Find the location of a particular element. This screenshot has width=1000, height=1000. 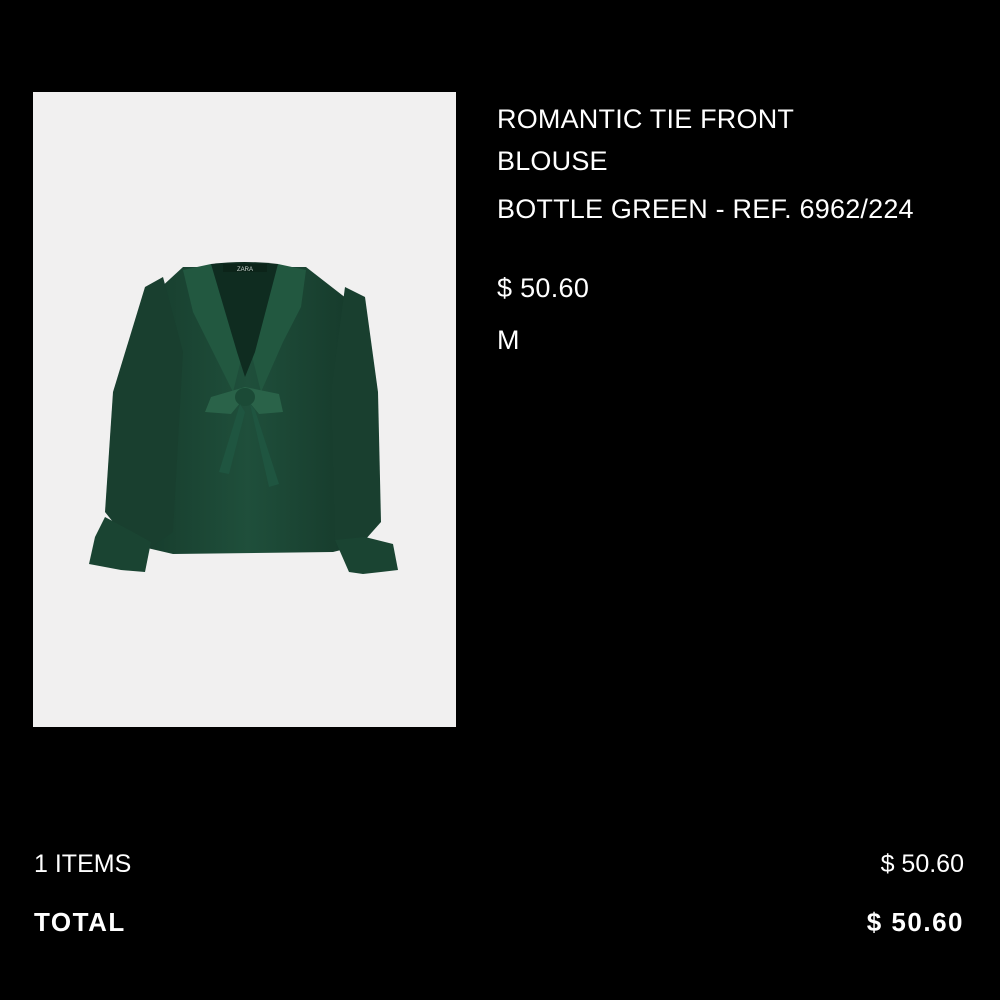

product-color-ref: BOTTLE GREEN - REF. 6962/224 is located at coordinates (705, 209).